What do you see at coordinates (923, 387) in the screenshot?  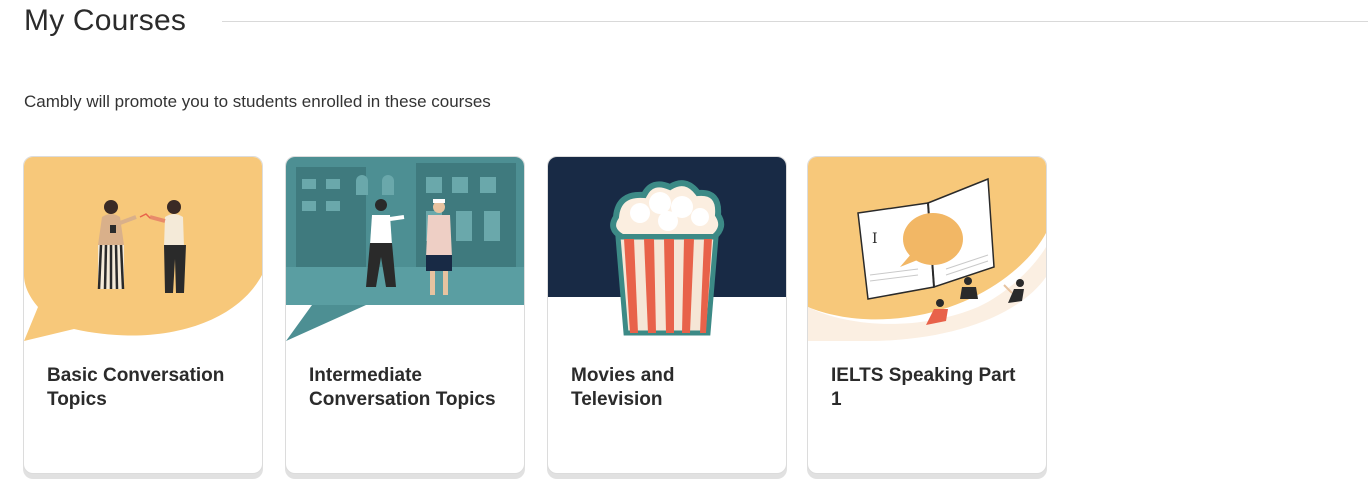 I see `course-title: IELTS Speaking Part 1` at bounding box center [923, 387].